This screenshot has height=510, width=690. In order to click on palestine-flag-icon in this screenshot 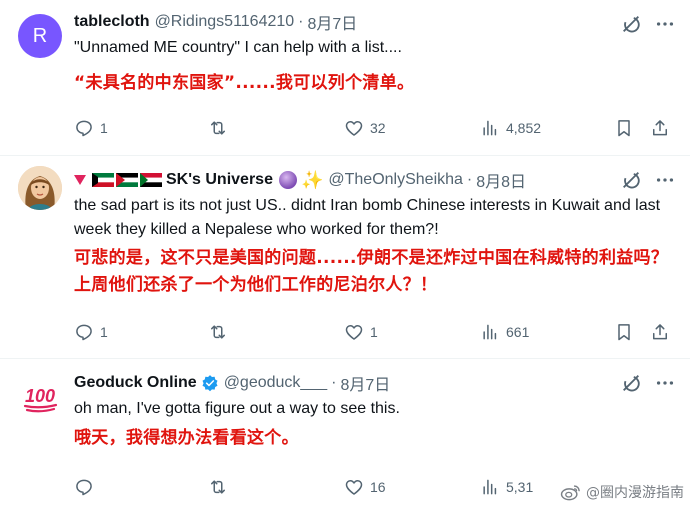, I will do `click(127, 180)`.